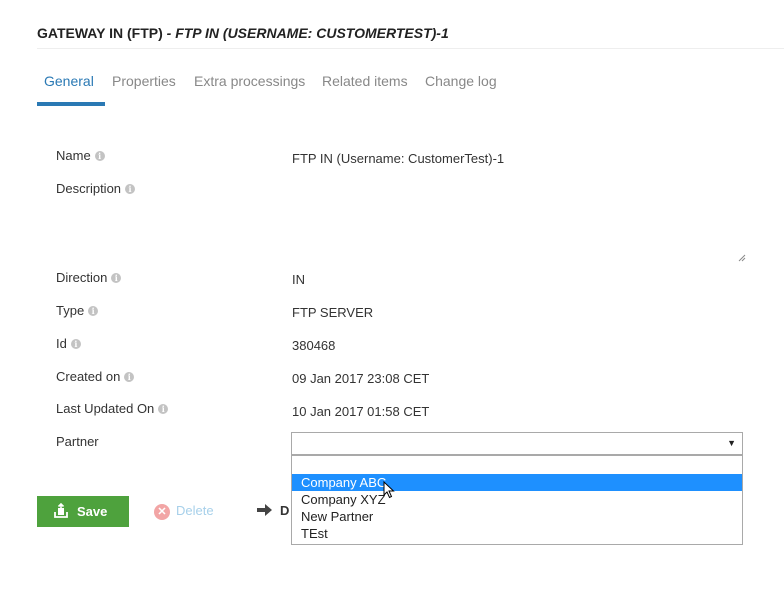  I want to click on partner-option: New Partner, so click(517, 516).